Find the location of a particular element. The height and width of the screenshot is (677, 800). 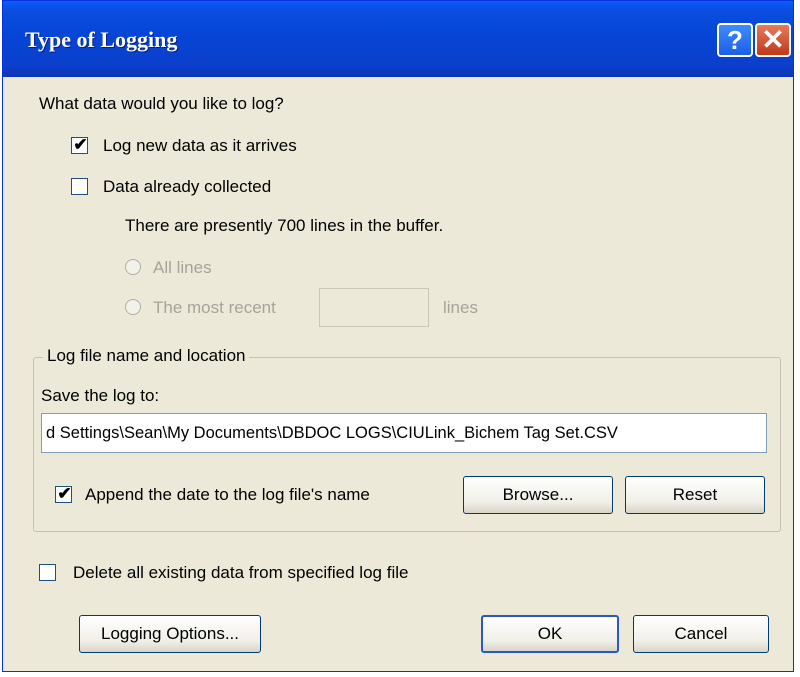

log-new-data-checkbox: ✔ is located at coordinates (79, 144).